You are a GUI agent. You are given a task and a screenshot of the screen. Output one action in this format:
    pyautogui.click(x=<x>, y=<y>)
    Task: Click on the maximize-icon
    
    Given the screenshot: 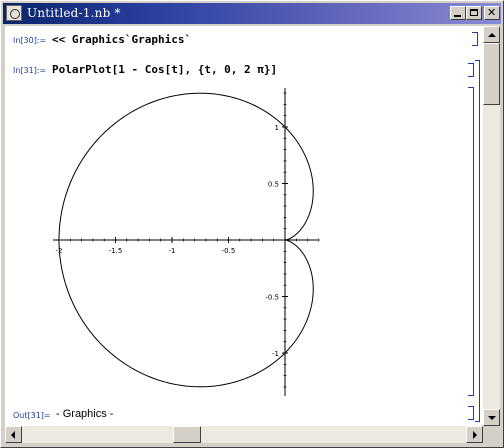 What is the action you would take?
    pyautogui.click(x=474, y=12)
    